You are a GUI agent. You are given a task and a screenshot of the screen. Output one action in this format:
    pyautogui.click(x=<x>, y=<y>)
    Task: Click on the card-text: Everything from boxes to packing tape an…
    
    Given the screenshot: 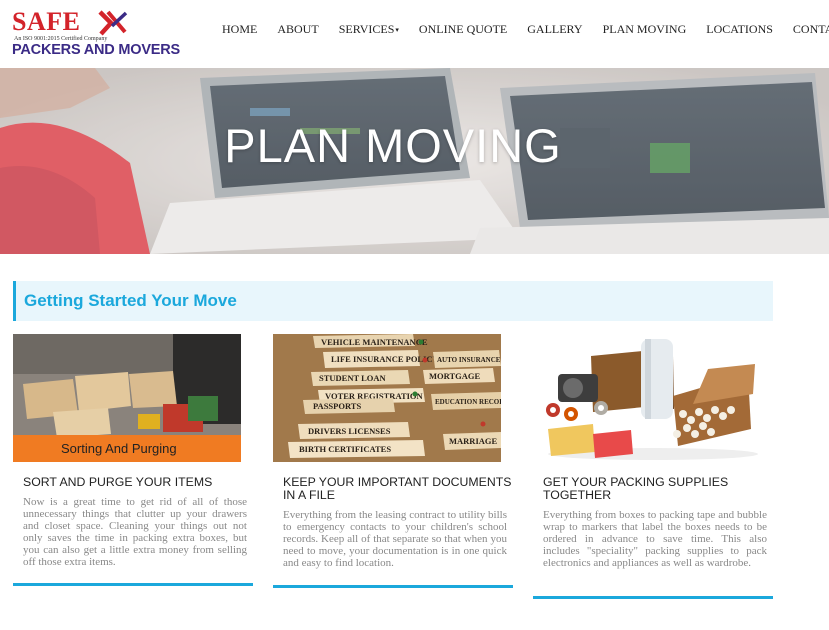 What is the action you would take?
    pyautogui.click(x=655, y=539)
    